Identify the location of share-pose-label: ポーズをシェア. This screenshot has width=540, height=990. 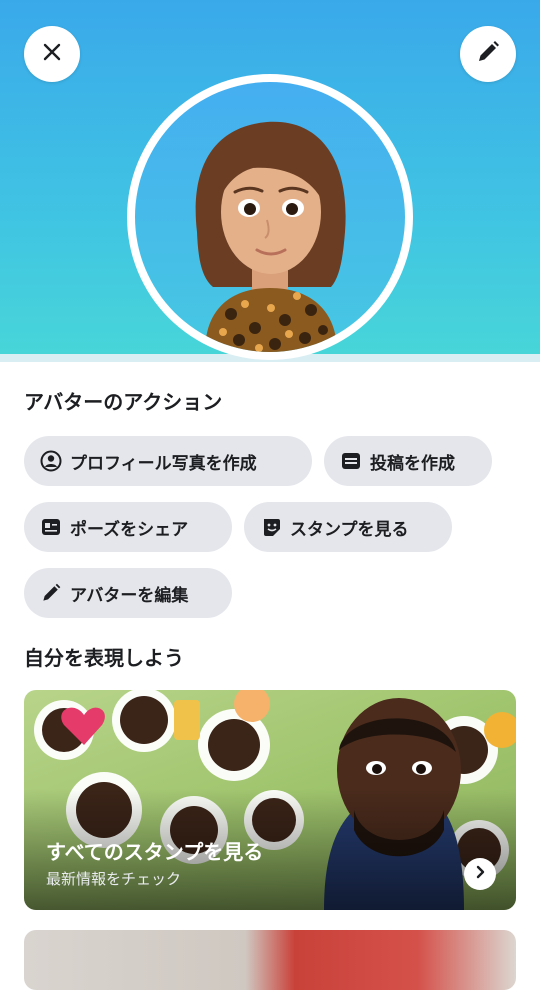
(129, 529).